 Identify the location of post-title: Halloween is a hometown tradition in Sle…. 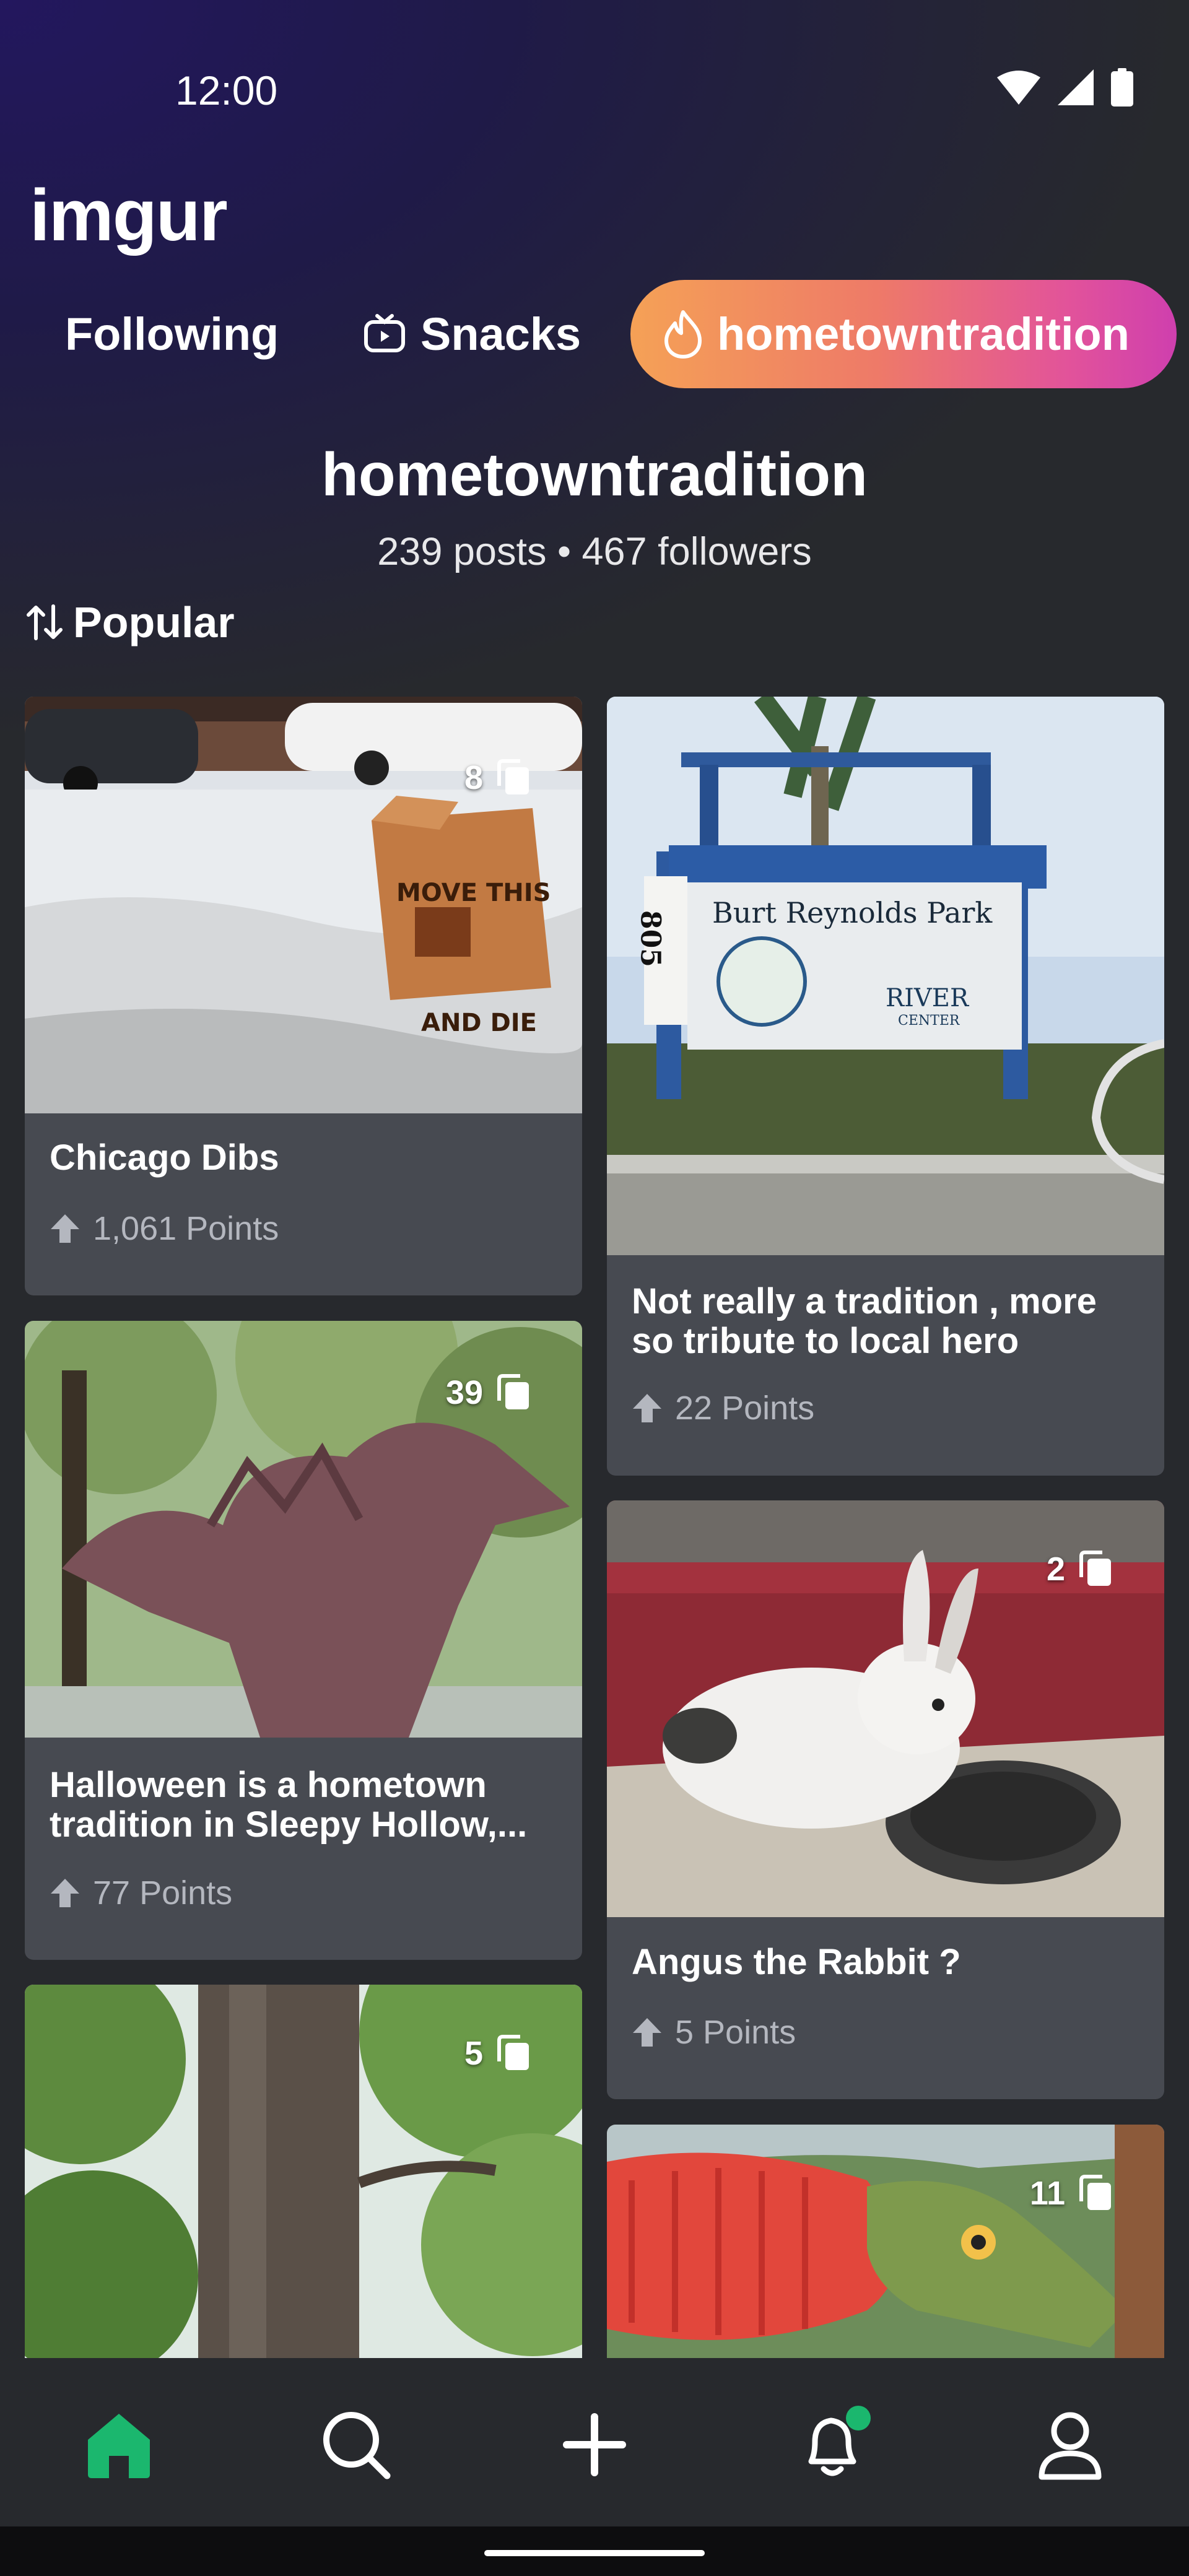
(289, 1805).